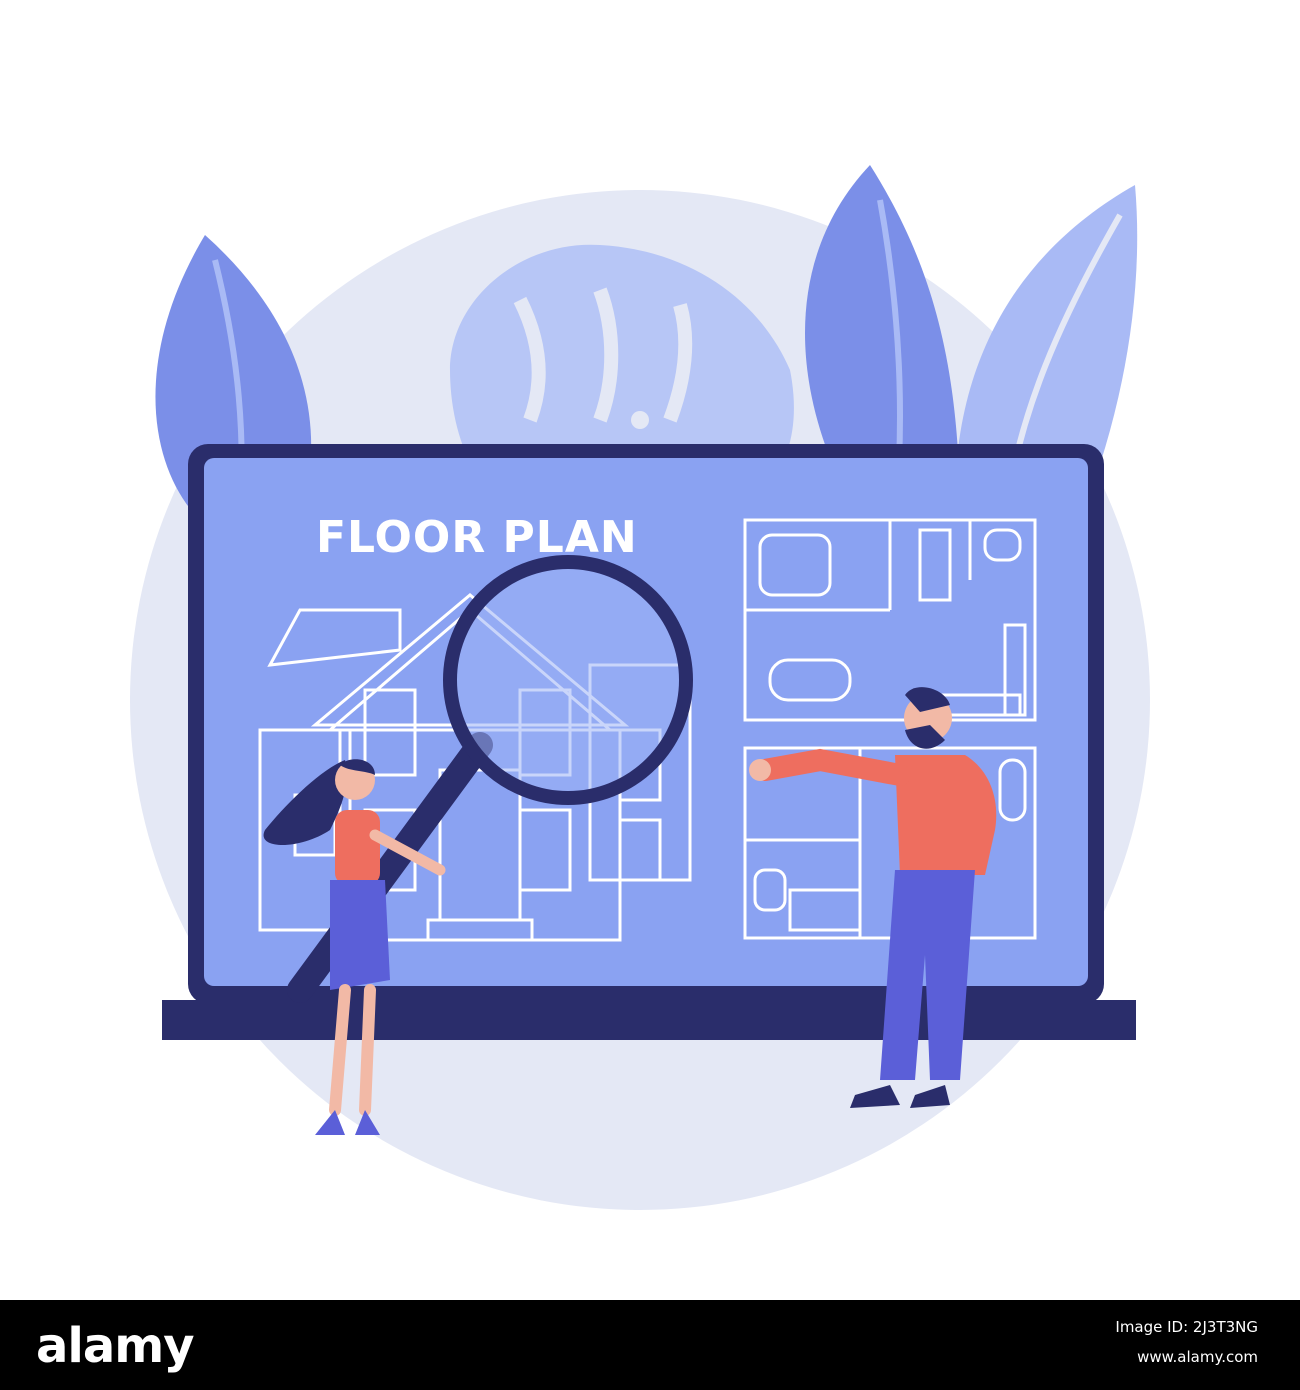  Describe the element at coordinates (1186, 1327) in the screenshot. I see `image-id-text: Image ID: 2J3T3NG` at that location.